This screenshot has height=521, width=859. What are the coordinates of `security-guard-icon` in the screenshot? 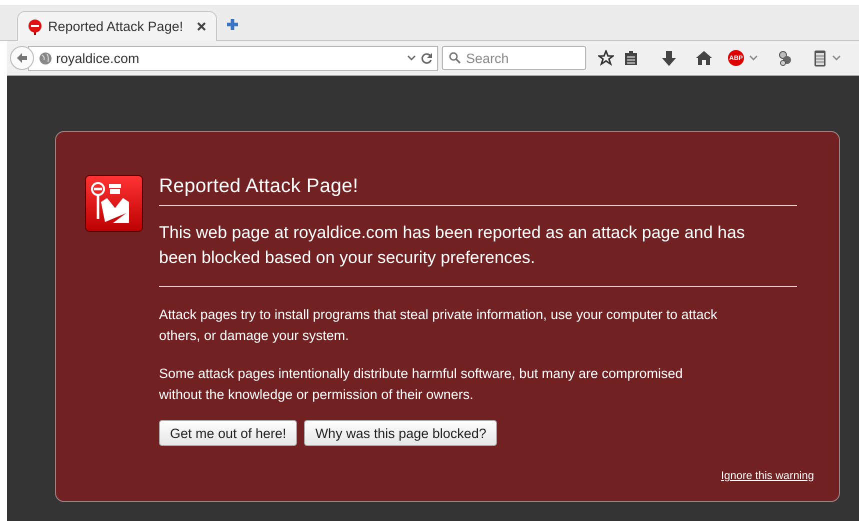 It's located at (114, 203).